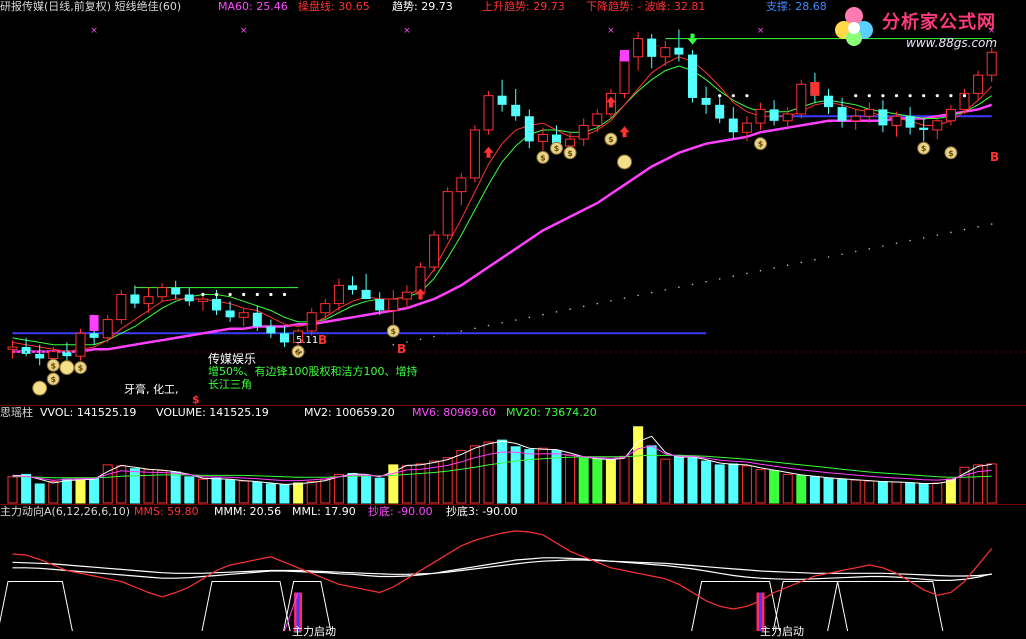 The height and width of the screenshot is (639, 1026). I want to click on news-note-2: 长江三角, so click(230, 384).